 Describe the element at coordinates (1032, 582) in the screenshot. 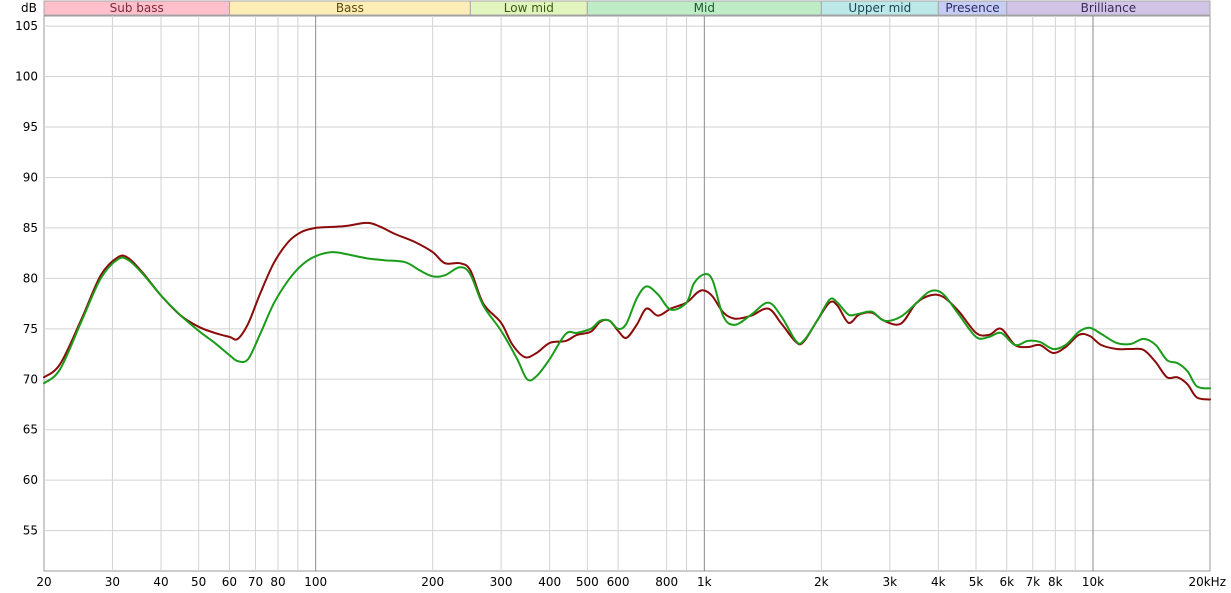

I see `x-tick-label: 7k` at that location.